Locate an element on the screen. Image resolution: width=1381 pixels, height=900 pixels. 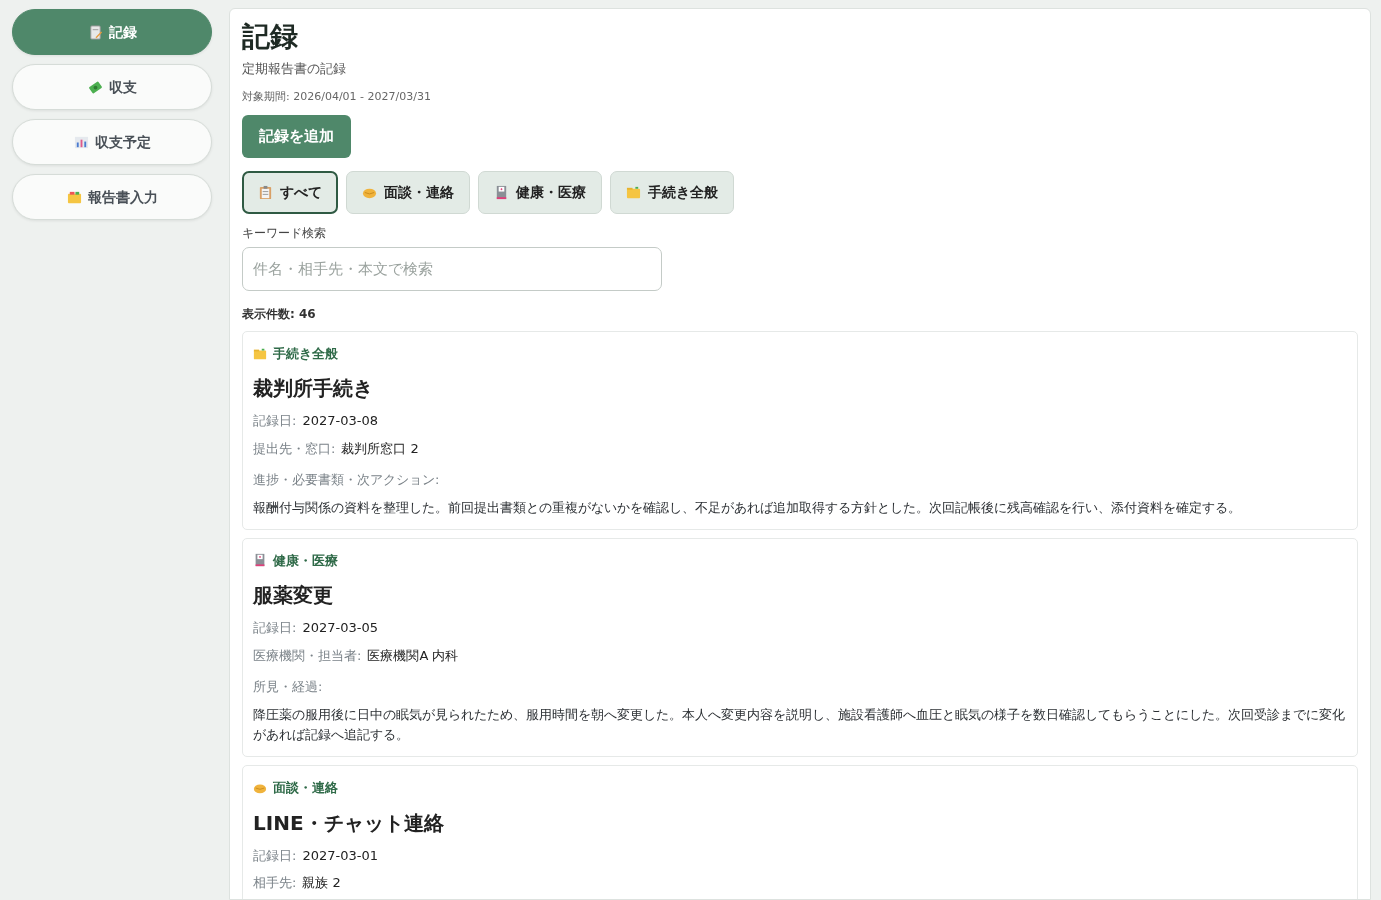
category-label: 手続き全般 is located at coordinates (305, 353).